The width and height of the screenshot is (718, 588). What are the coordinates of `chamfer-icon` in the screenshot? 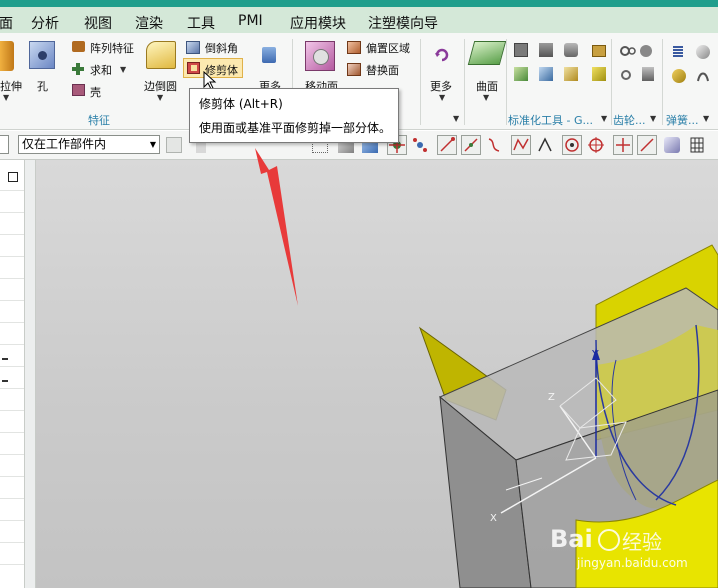 It's located at (193, 47).